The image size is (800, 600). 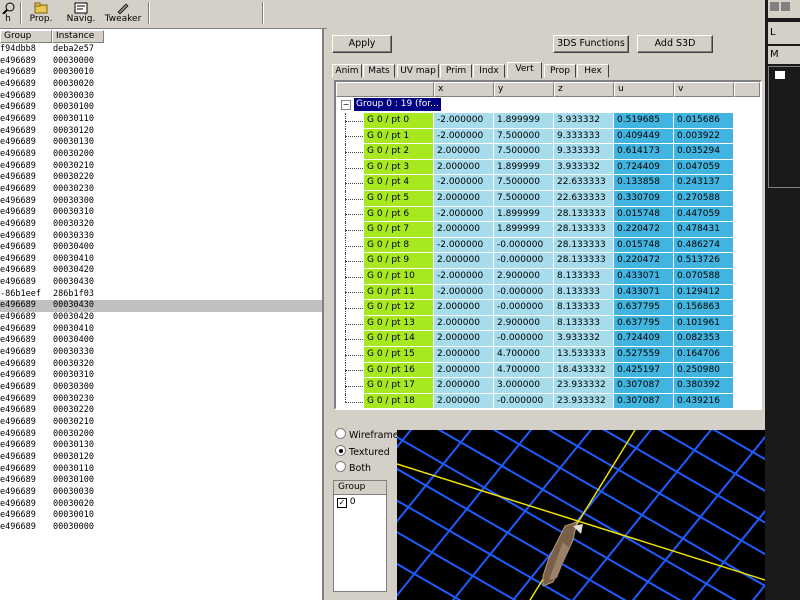 What do you see at coordinates (161, 190) in the screenshot?
I see `list-item: e496689 00030230` at bounding box center [161, 190].